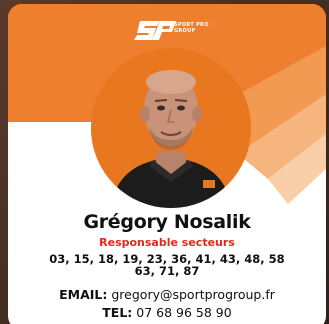  What do you see at coordinates (183, 312) in the screenshot?
I see `phone-number: 07 68 96 58 90` at bounding box center [183, 312].